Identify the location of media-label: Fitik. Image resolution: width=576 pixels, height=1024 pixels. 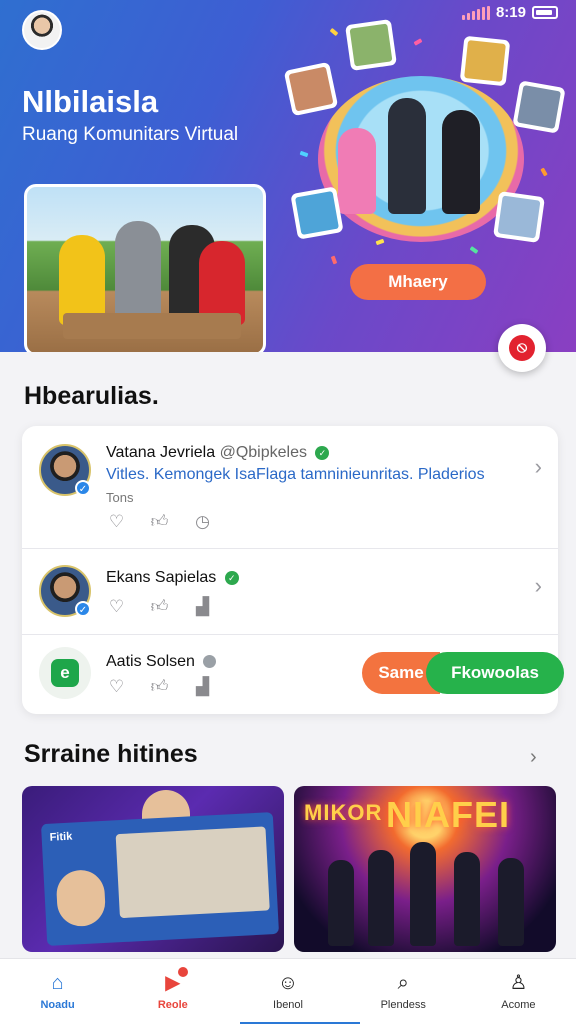
(61, 837).